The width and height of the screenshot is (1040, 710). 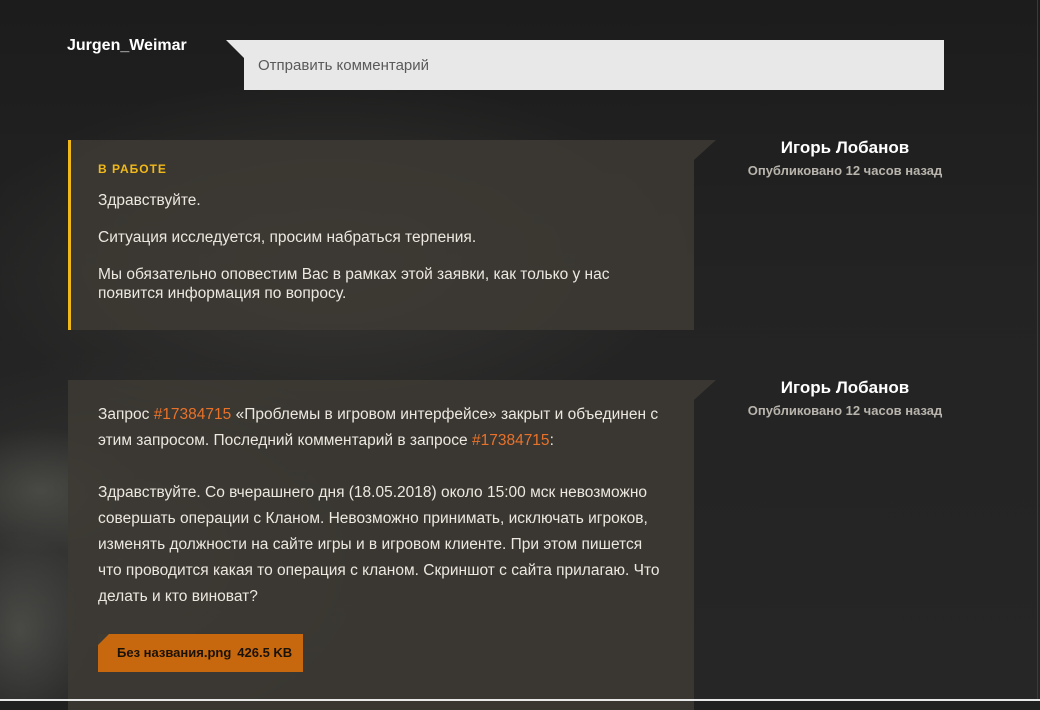 What do you see at coordinates (551, 440) in the screenshot?
I see `merge-notice-suffix: :` at bounding box center [551, 440].